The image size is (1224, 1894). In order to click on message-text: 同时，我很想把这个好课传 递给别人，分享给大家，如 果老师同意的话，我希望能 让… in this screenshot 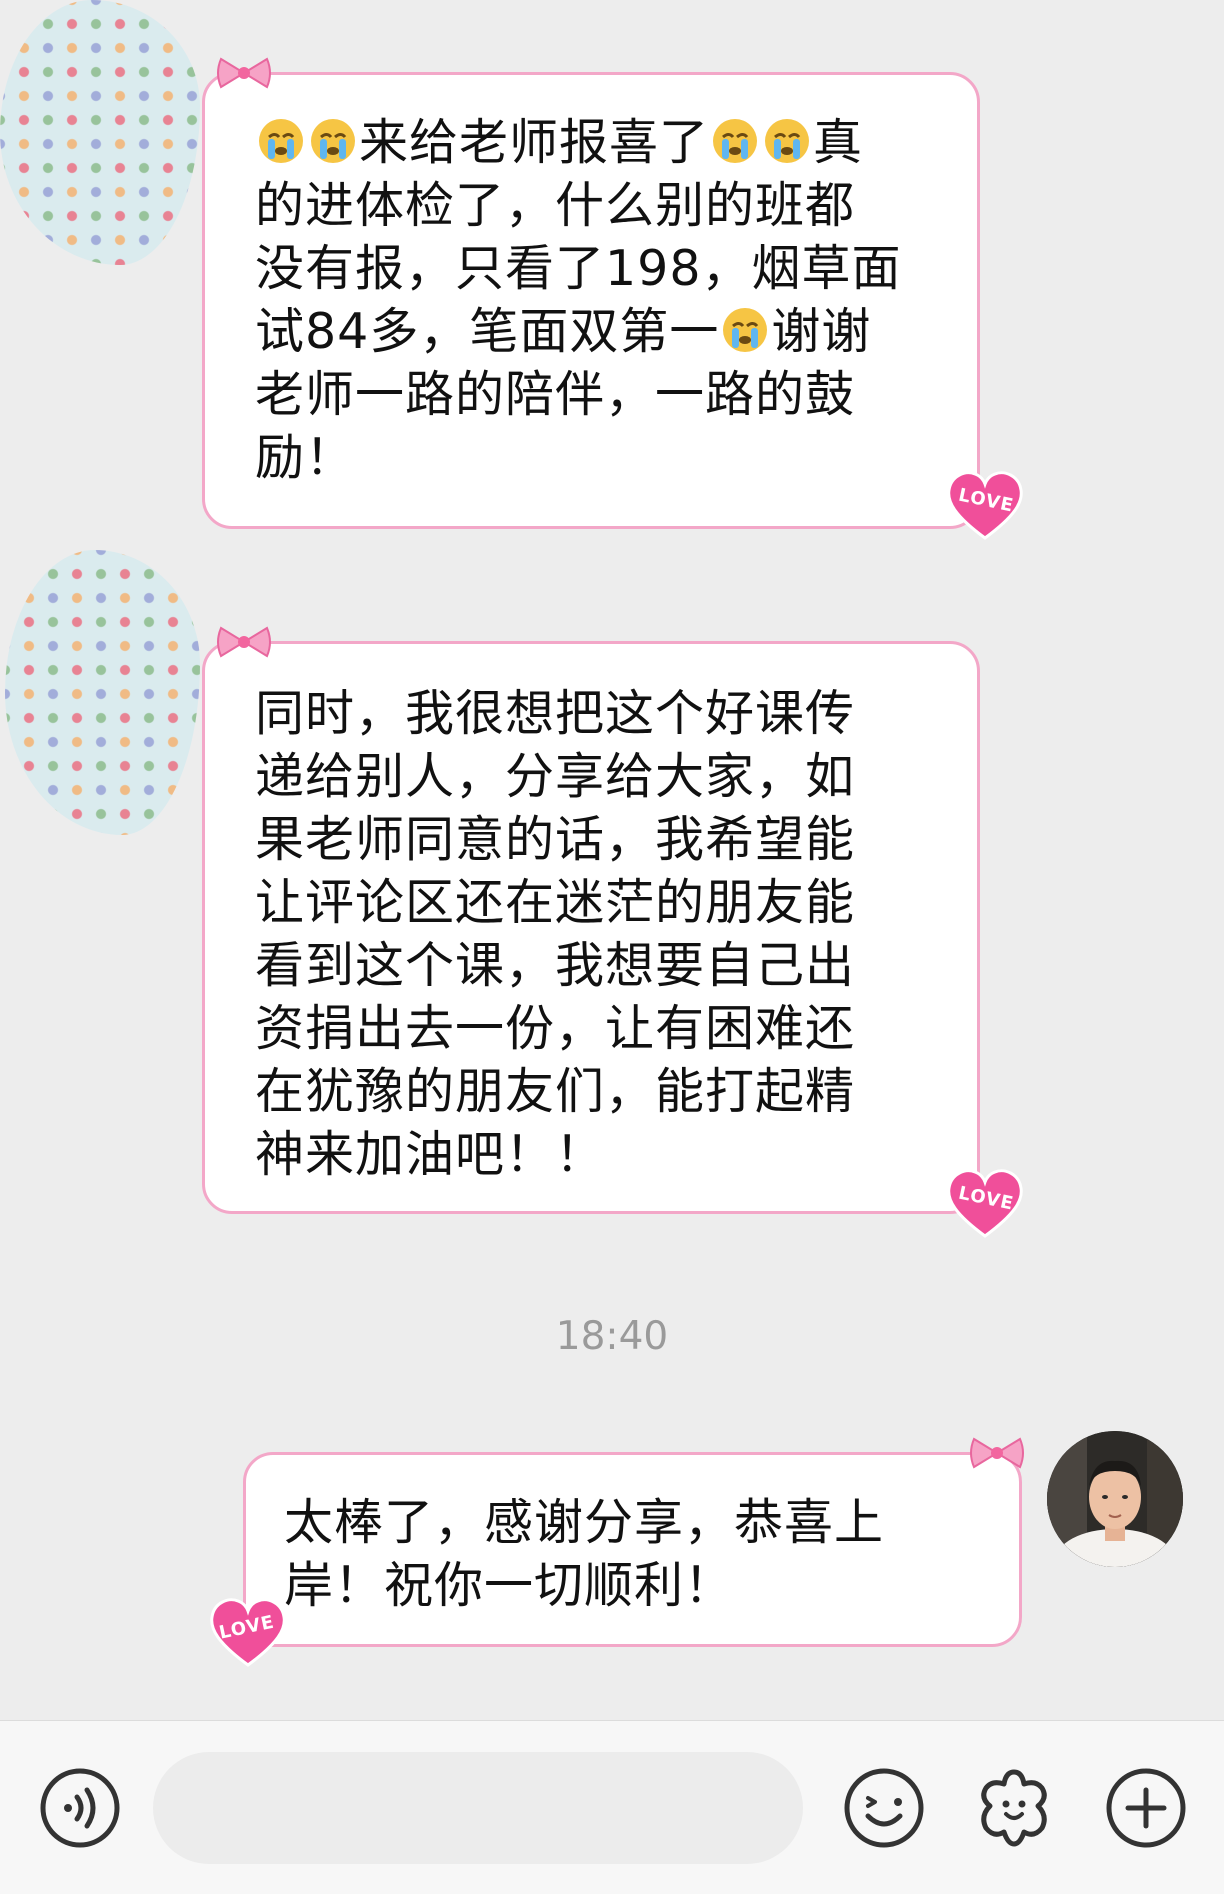, I will do `click(555, 934)`.